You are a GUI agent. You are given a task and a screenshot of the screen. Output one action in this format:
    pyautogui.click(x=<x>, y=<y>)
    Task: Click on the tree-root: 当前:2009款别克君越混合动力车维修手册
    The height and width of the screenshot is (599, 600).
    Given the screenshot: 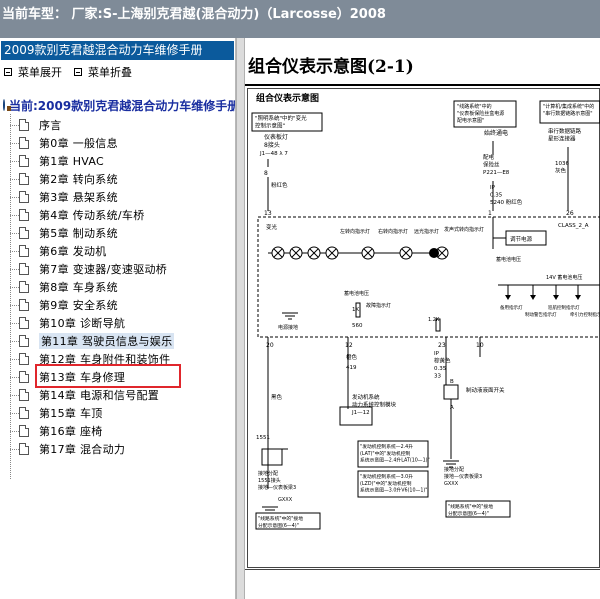 What is the action you would take?
    pyautogui.click(x=119, y=105)
    